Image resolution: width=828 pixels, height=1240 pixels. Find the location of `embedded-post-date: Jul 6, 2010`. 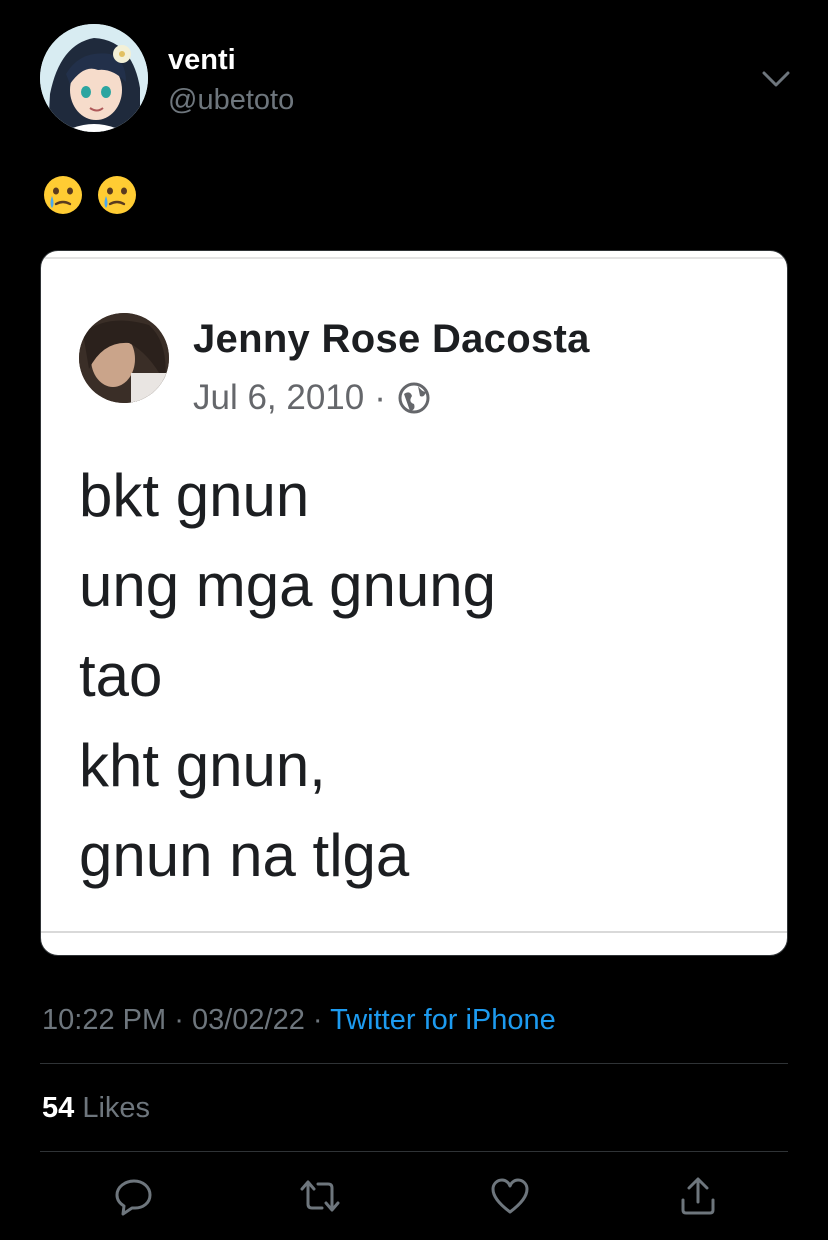

embedded-post-date: Jul 6, 2010 is located at coordinates (279, 397).